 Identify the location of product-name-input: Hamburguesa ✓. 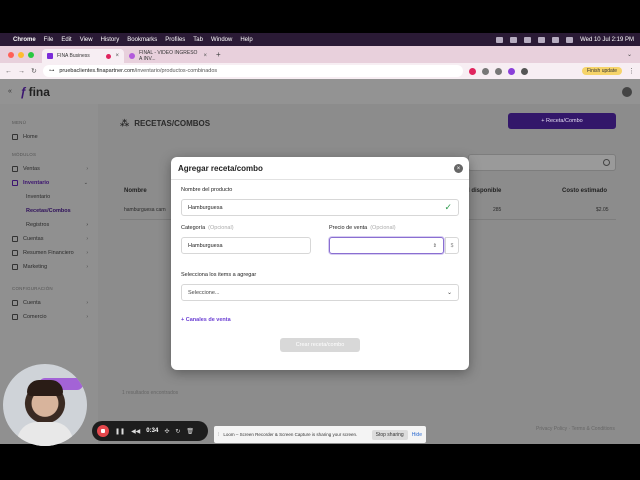
(320, 207).